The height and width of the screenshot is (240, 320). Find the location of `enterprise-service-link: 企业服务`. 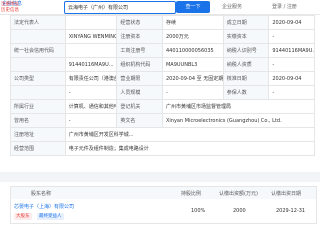

enterprise-service-link: 企业服务 is located at coordinates (232, 6).